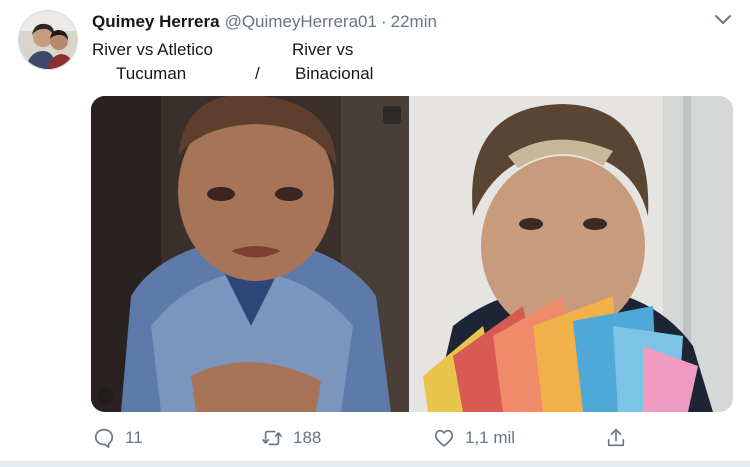 This screenshot has height=467, width=750. I want to click on like-count: 1,1 mil, so click(490, 437).